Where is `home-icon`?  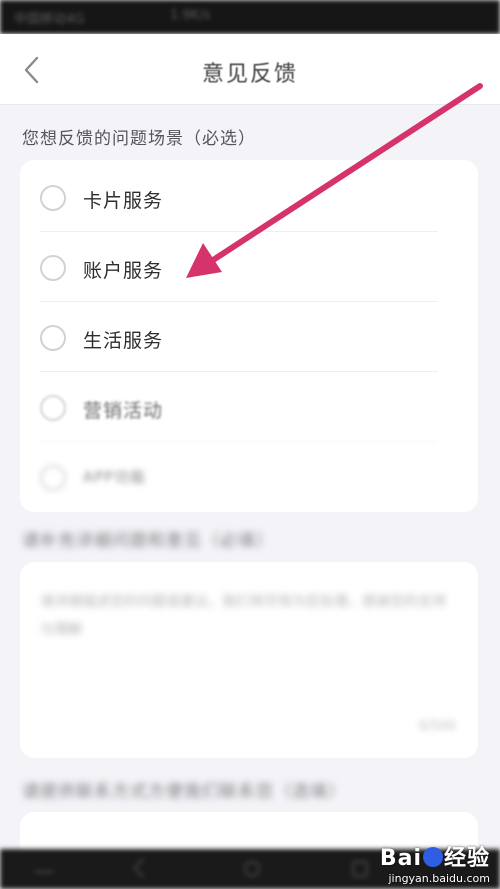 home-icon is located at coordinates (252, 869).